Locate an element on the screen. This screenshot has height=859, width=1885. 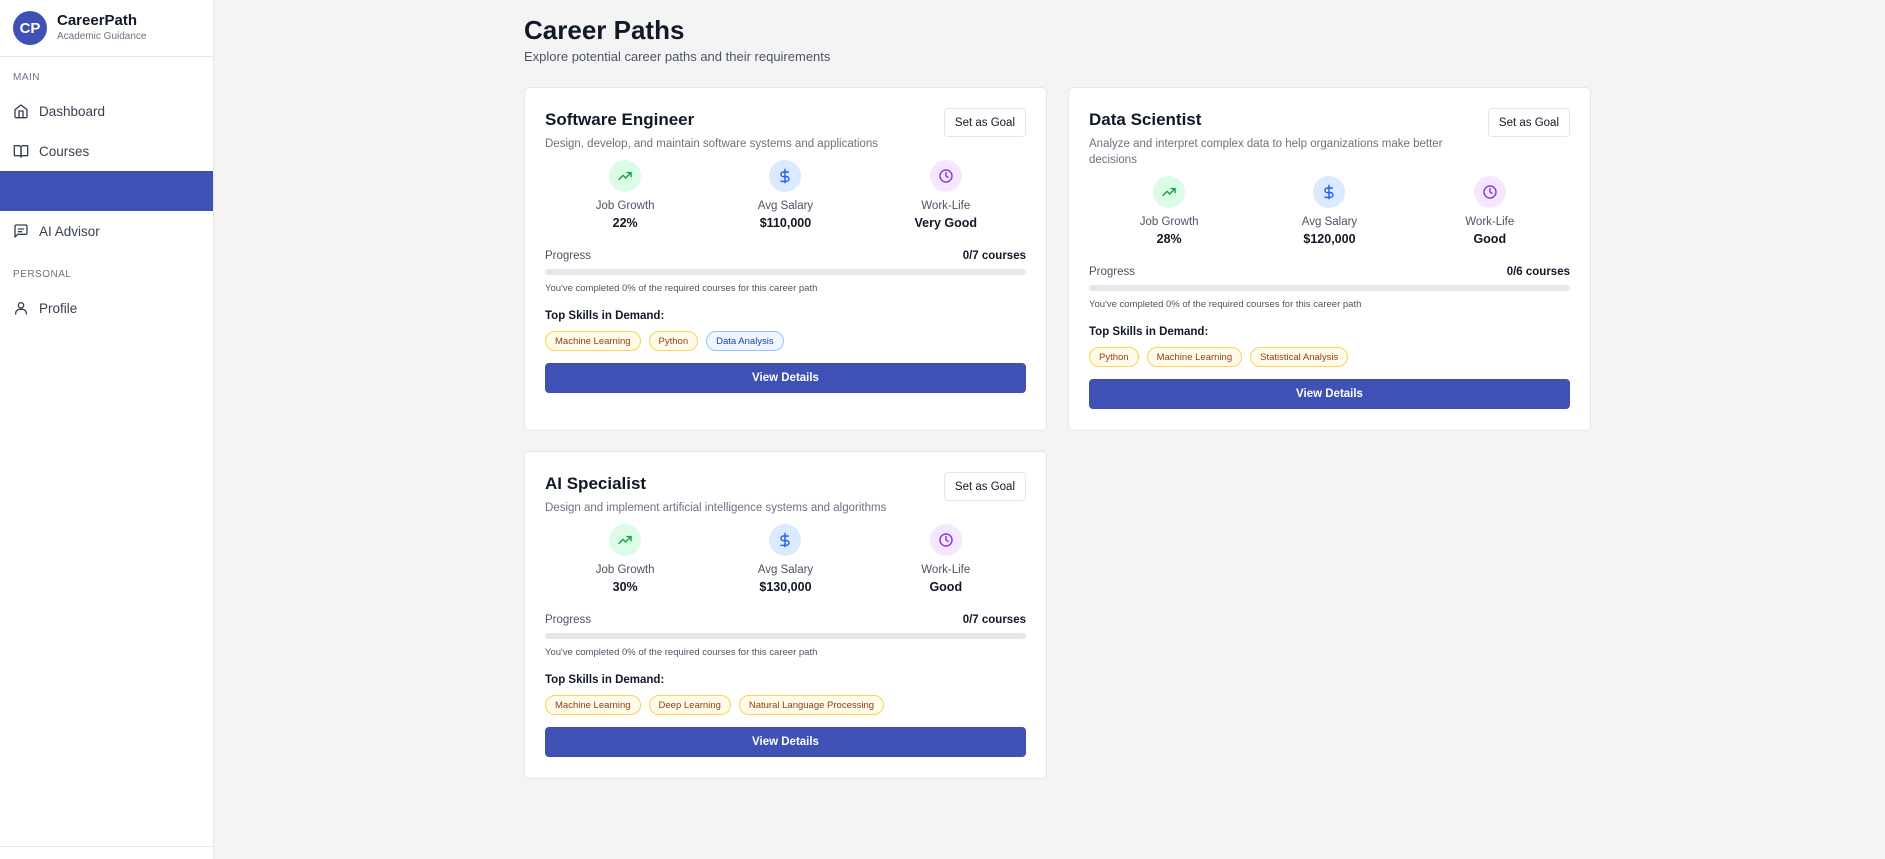
stat-job-growth: Job Growth 30% is located at coordinates (625, 560).